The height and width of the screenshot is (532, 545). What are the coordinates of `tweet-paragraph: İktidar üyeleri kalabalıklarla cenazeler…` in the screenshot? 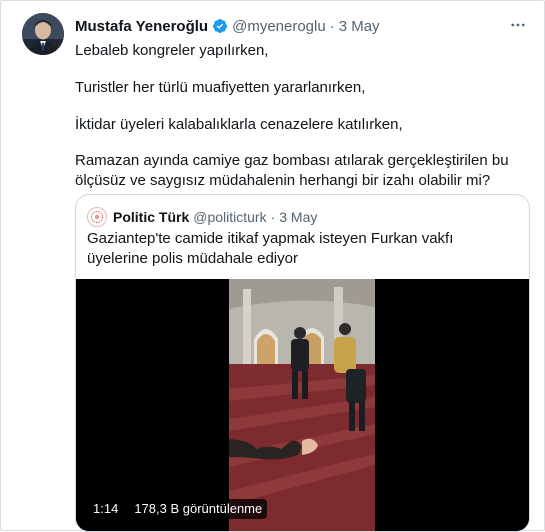 It's located at (239, 124).